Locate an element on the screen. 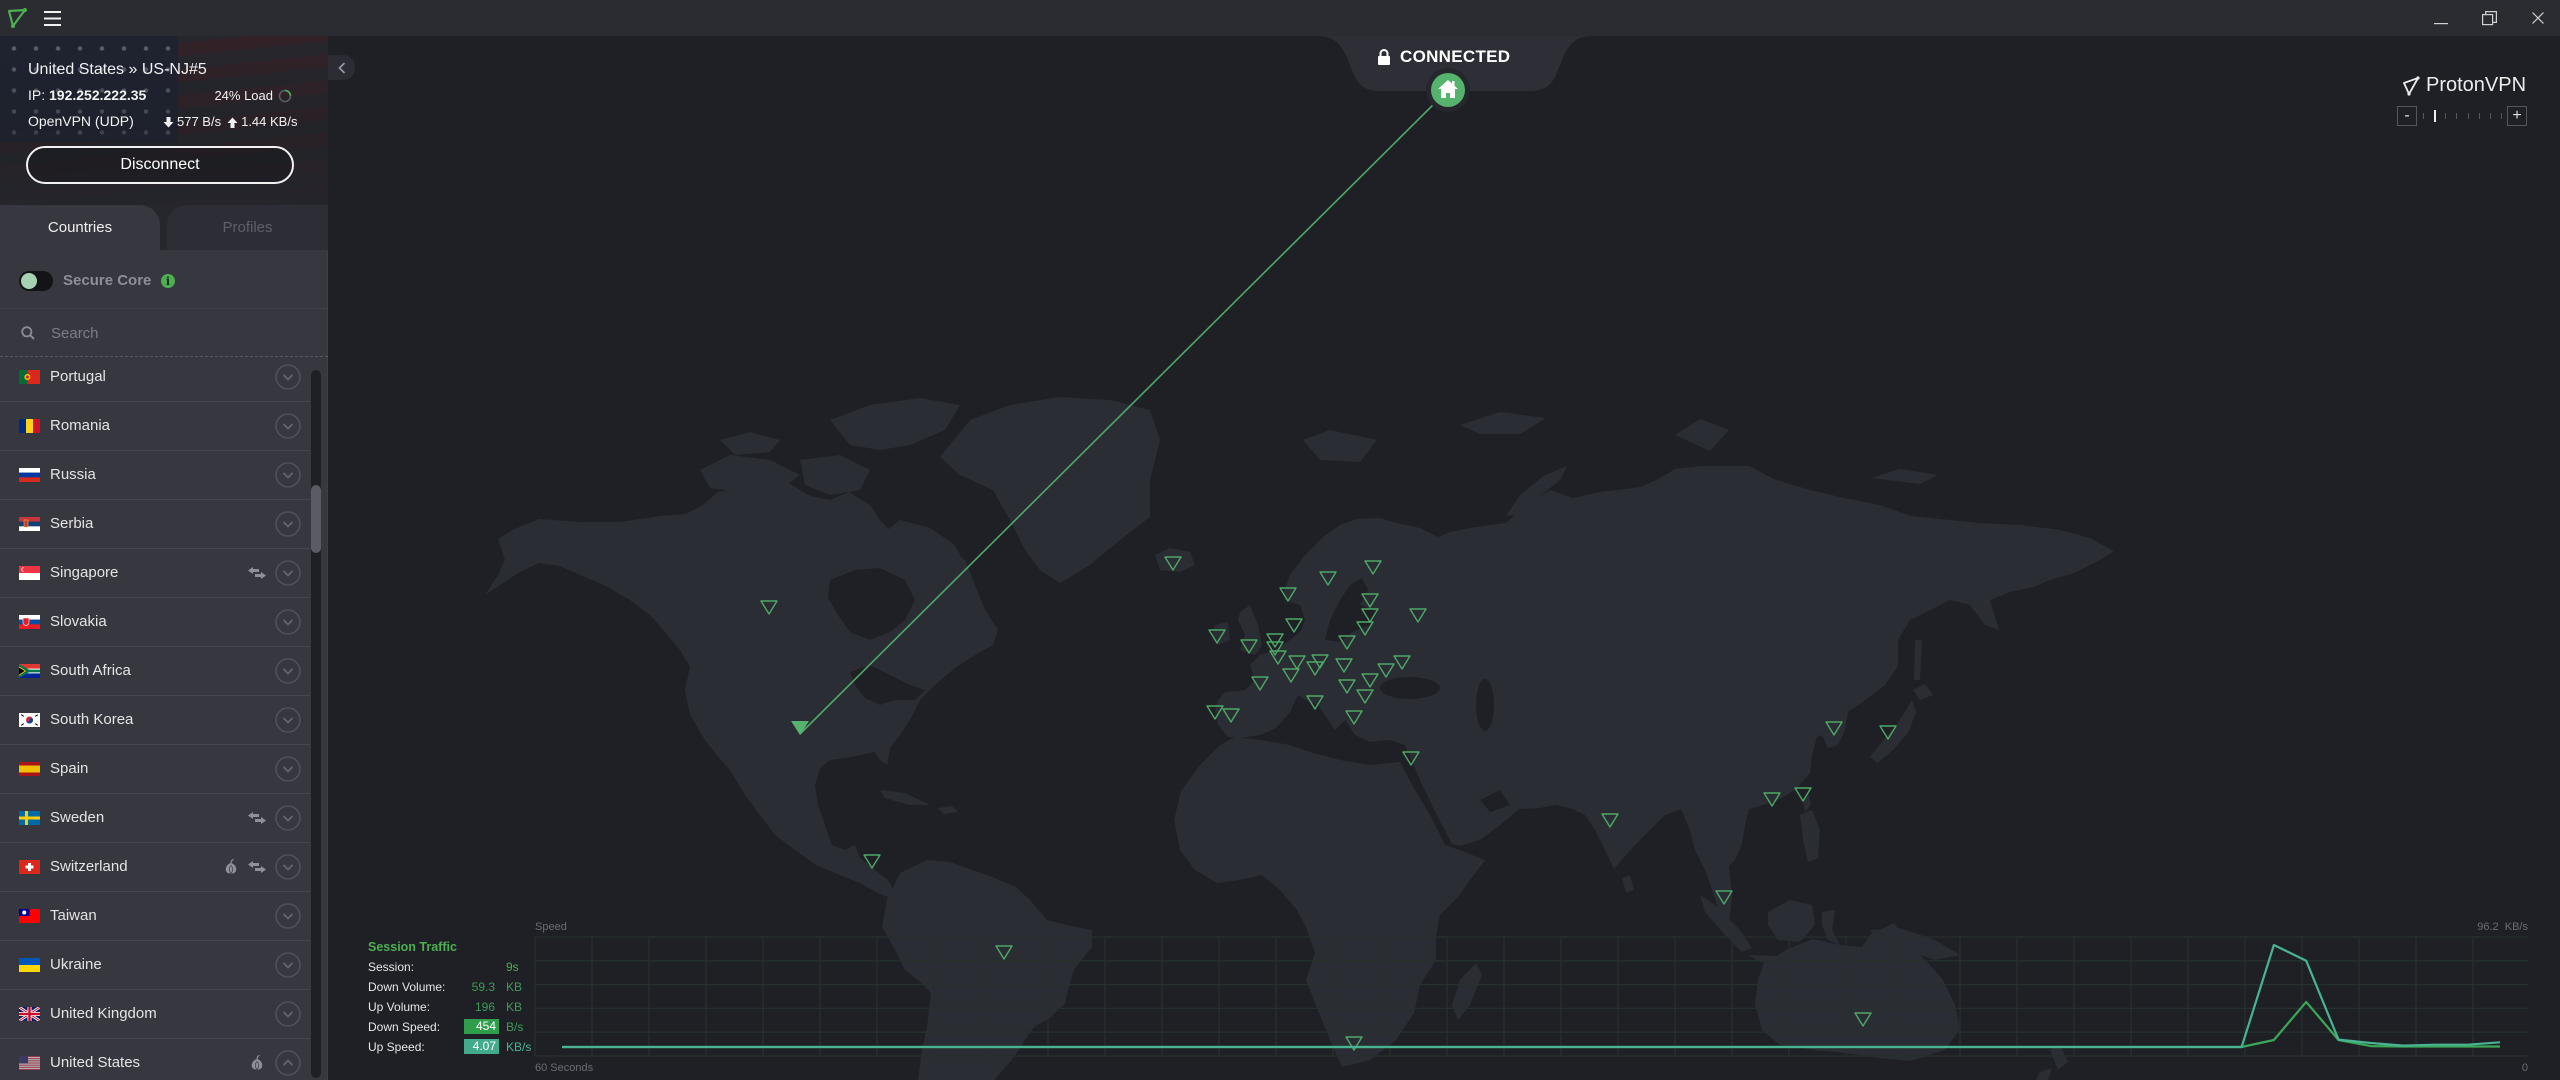  country-name: Serbia is located at coordinates (72, 523).